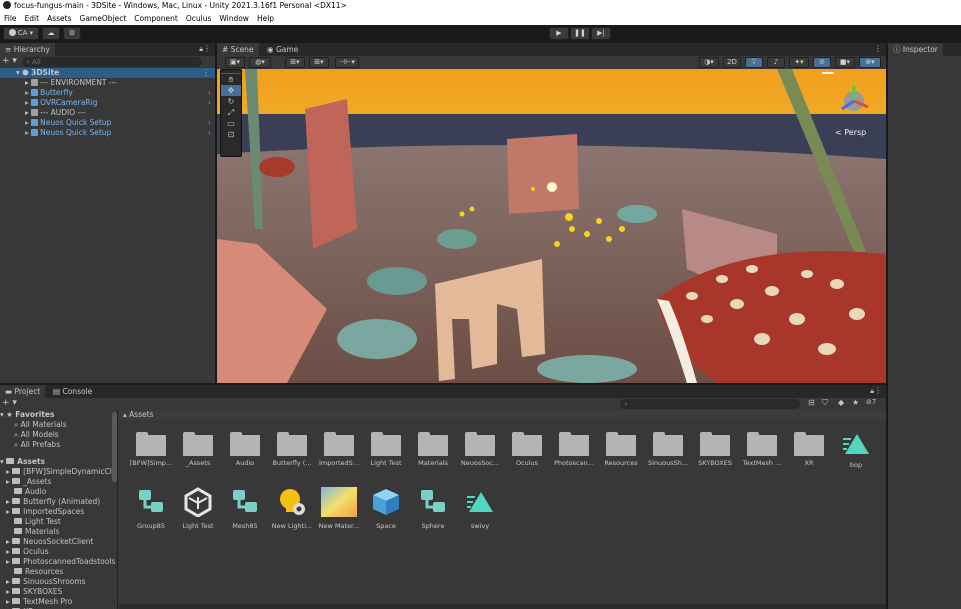 The image size is (961, 609). Describe the element at coordinates (811, 402) in the screenshot. I see `search-by-type-icon: ⊟` at that location.